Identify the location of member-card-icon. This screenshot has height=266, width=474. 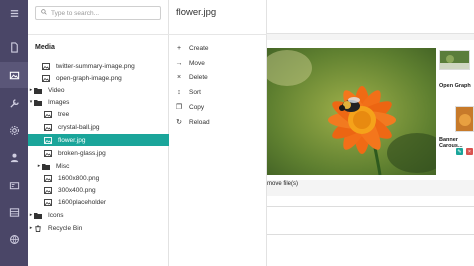
(14, 185).